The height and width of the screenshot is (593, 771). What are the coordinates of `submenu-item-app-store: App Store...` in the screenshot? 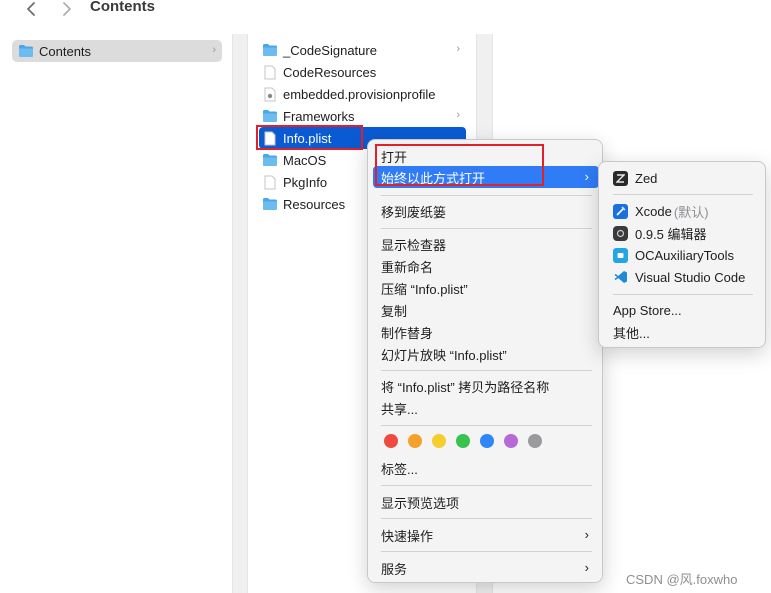 It's located at (683, 310).